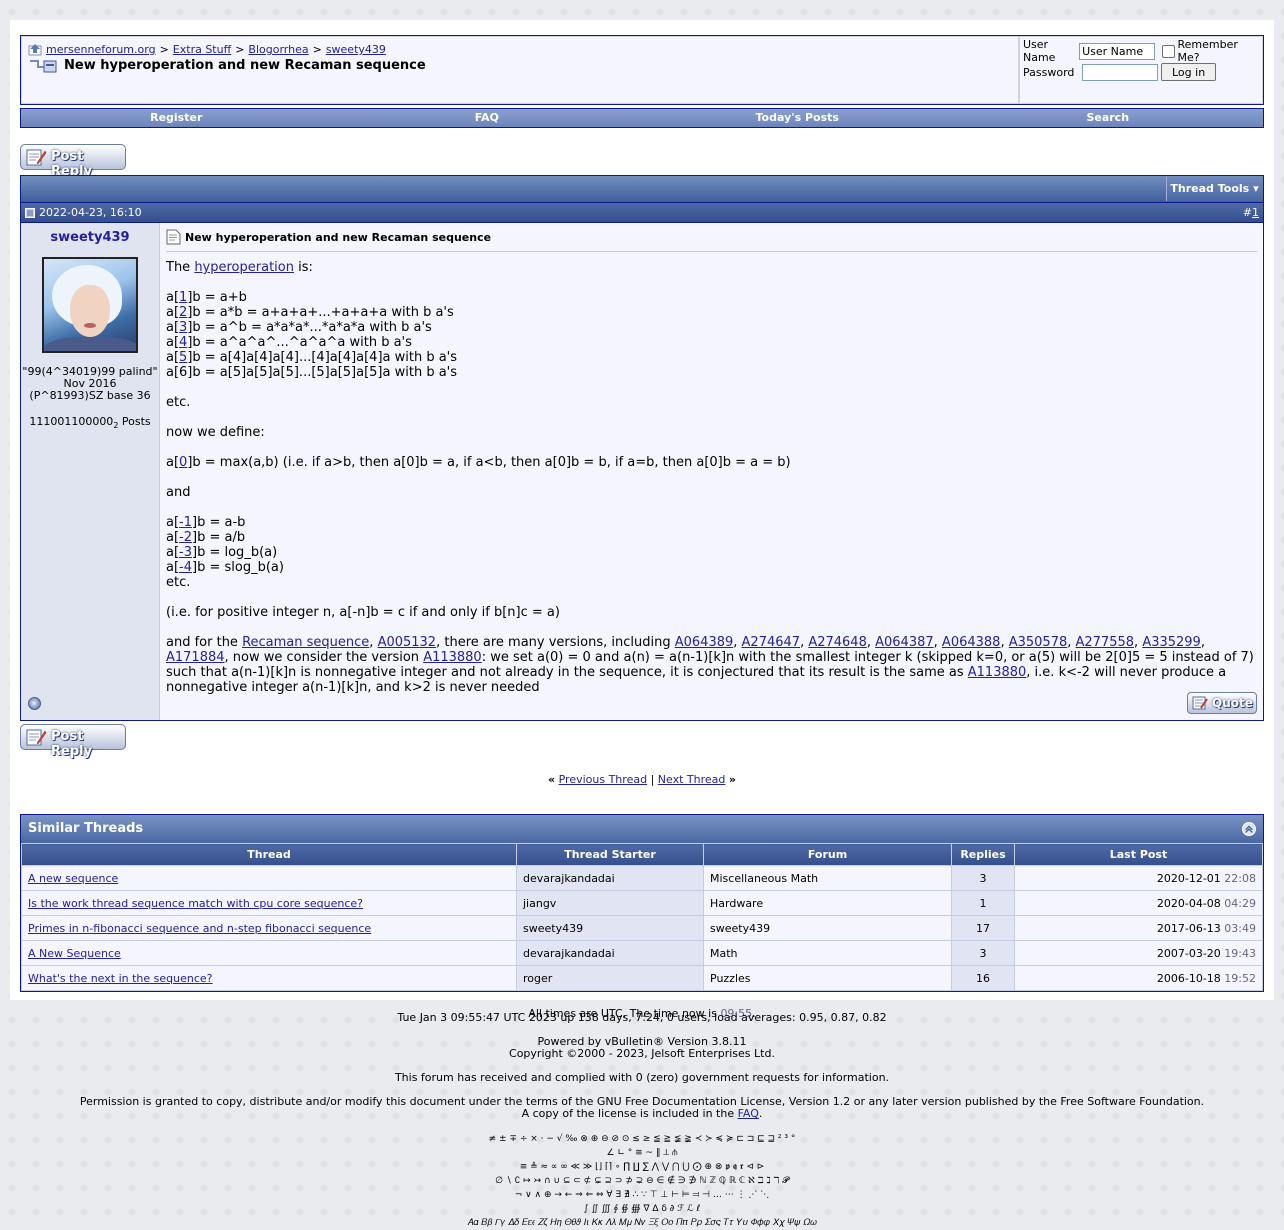 The height and width of the screenshot is (1230, 1284). What do you see at coordinates (356, 49) in the screenshot?
I see `breadcrumb-sweety439-link: sweety439` at bounding box center [356, 49].